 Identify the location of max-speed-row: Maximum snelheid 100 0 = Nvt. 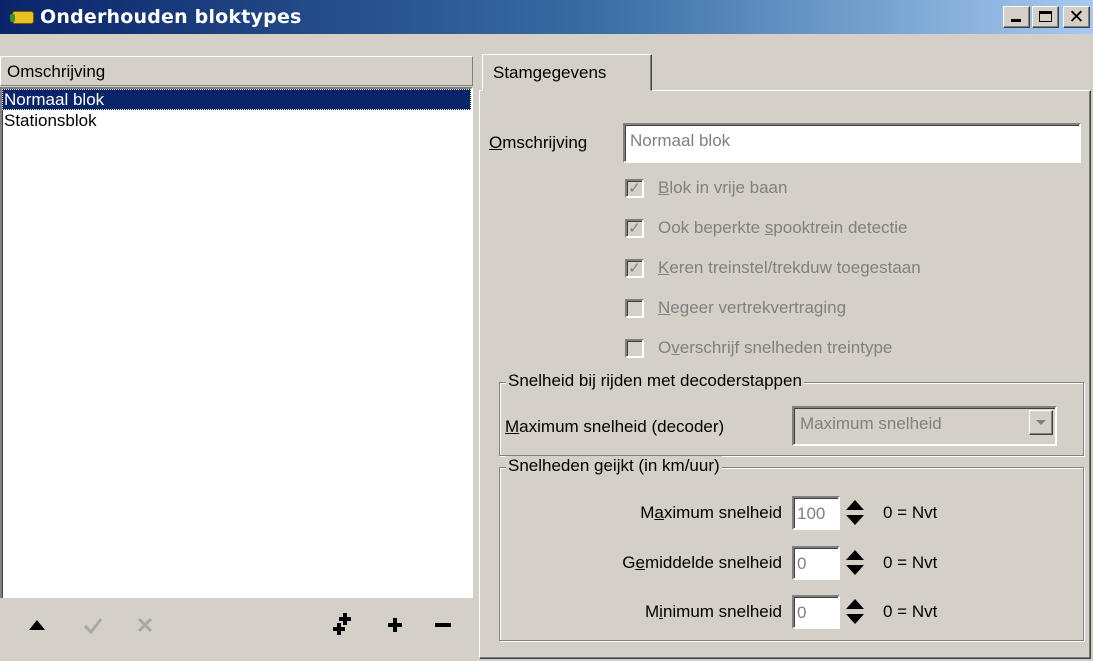
(728, 513).